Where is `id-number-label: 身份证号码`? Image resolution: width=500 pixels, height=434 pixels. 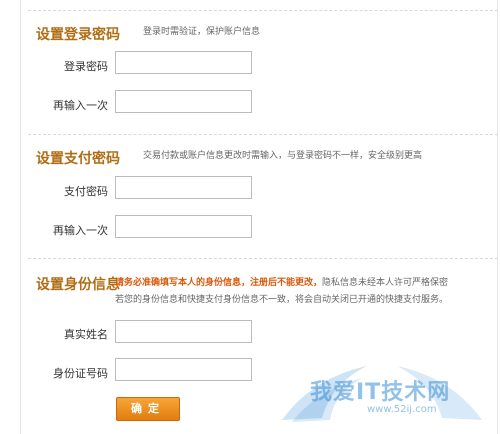
id-number-label: 身份证号码 is located at coordinates (80, 373).